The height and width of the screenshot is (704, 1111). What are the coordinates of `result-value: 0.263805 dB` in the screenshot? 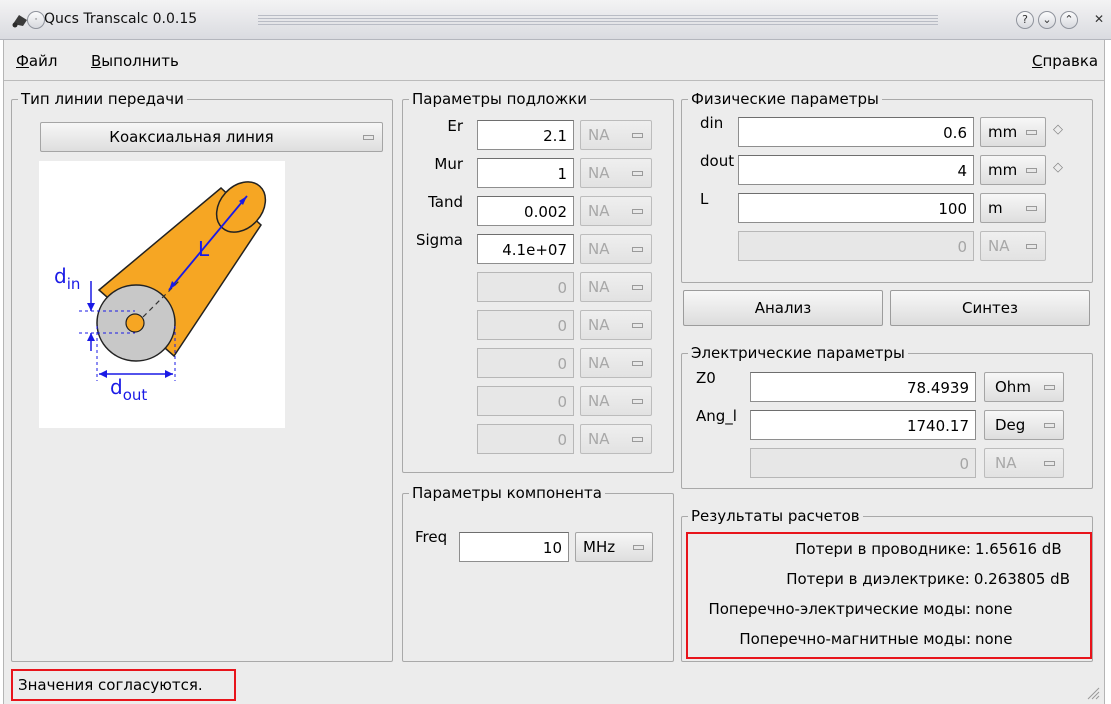 It's located at (1021, 579).